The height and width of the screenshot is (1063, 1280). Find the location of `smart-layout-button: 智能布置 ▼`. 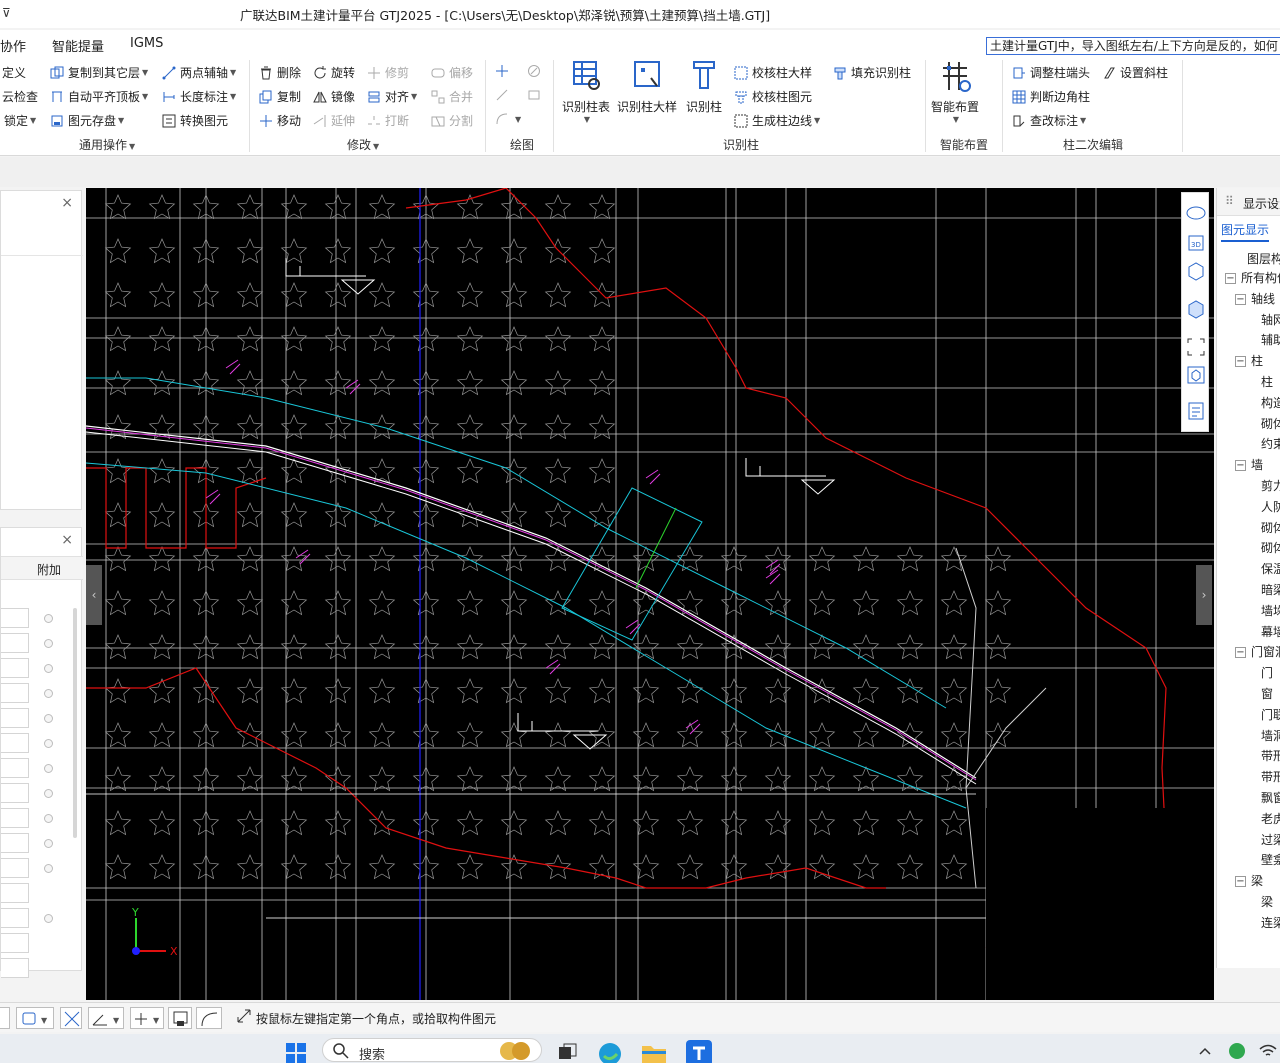

smart-layout-button: 智能布置 ▼ is located at coordinates (955, 91).